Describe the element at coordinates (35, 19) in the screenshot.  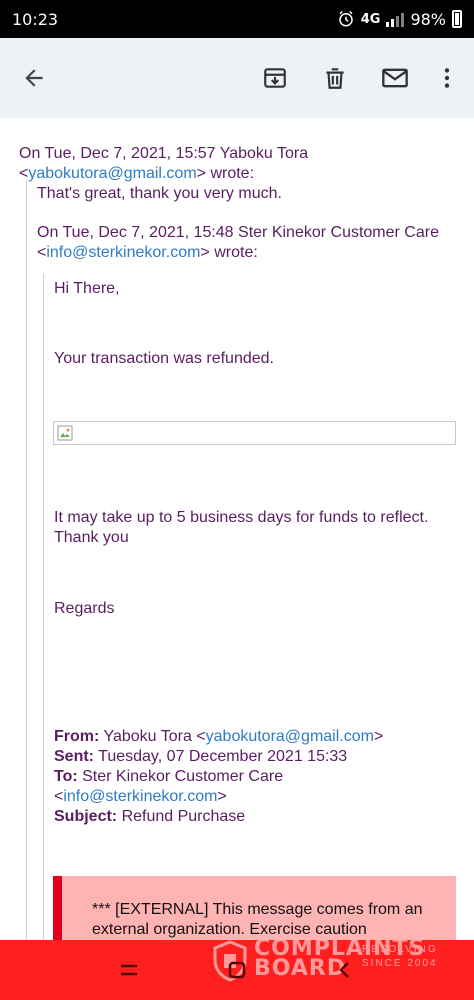
I see `status-time: 10:23` at that location.